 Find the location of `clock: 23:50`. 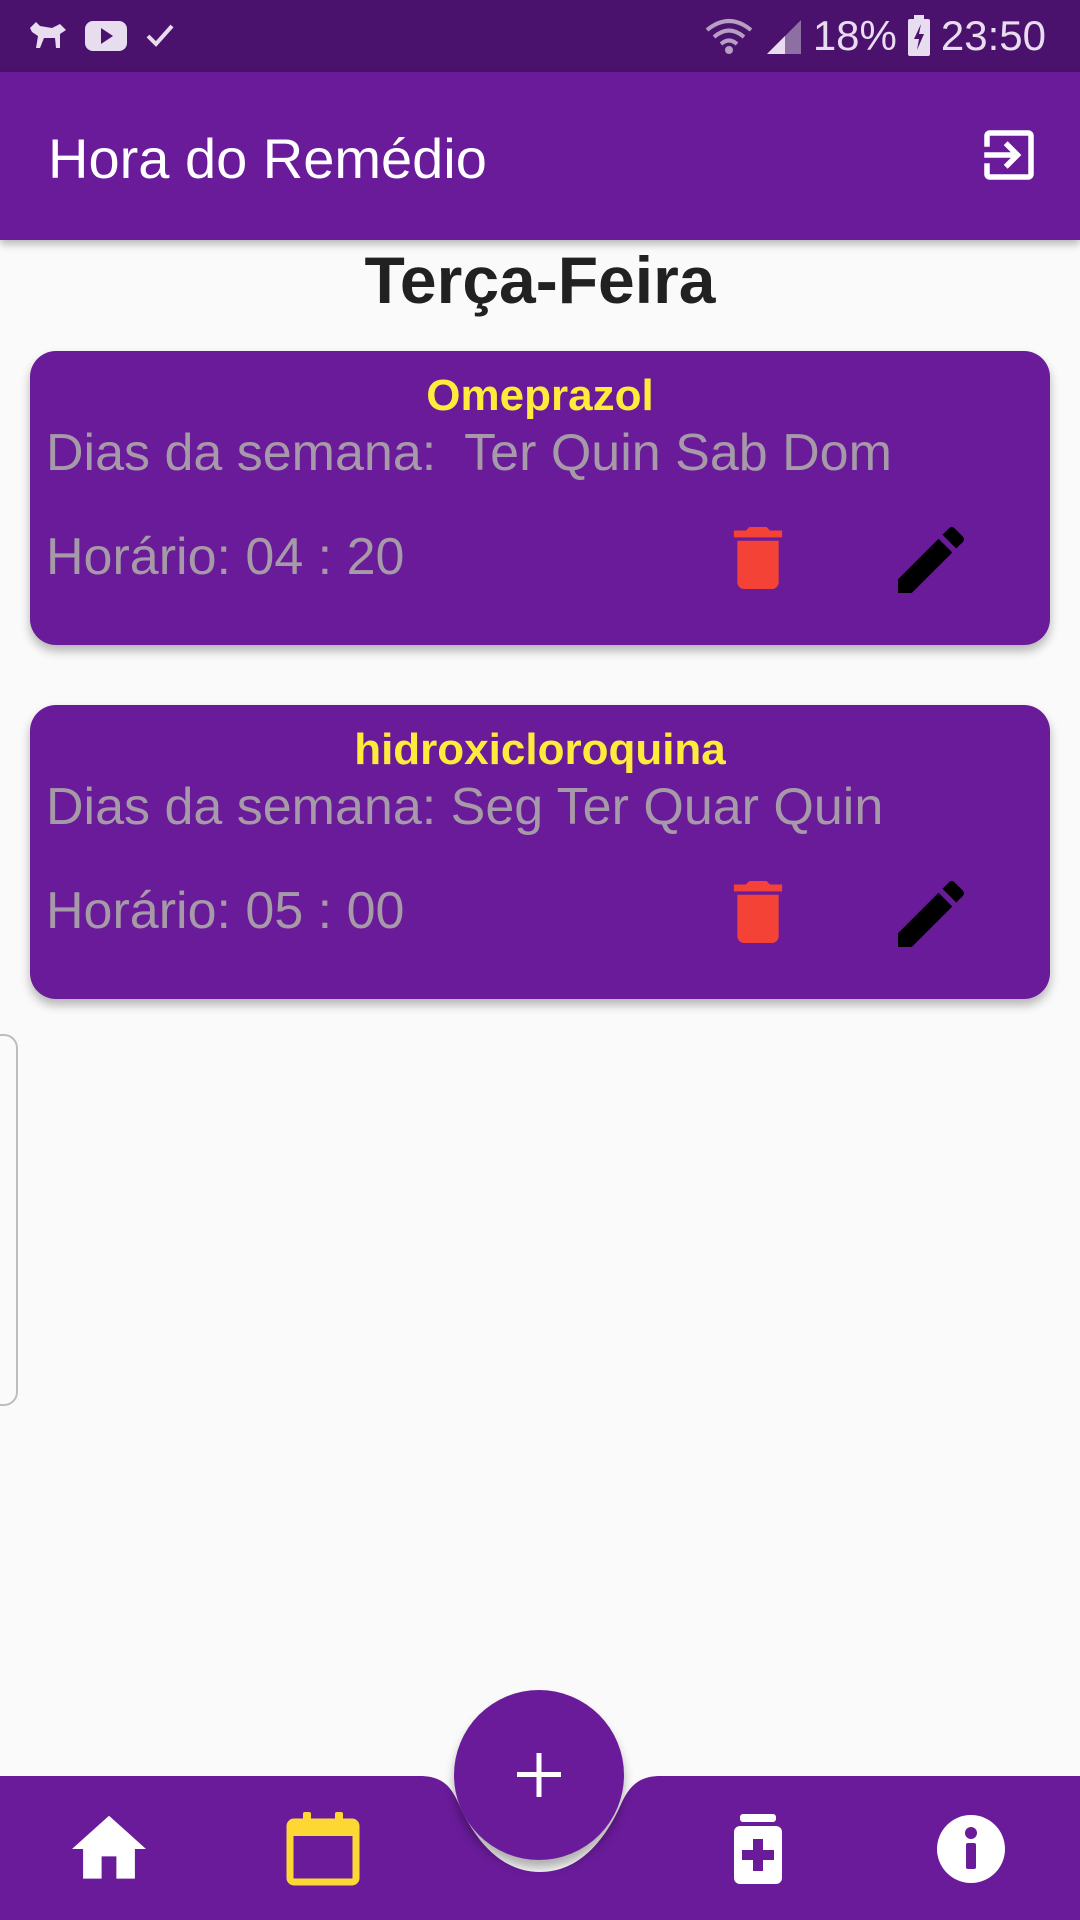

clock: 23:50 is located at coordinates (993, 35).